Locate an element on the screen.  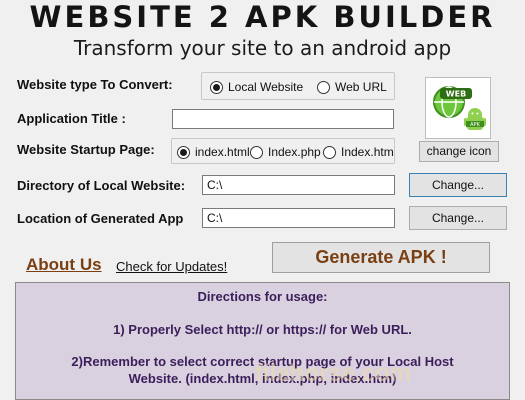
website-type-group: Local Website Web URL is located at coordinates (298, 86).